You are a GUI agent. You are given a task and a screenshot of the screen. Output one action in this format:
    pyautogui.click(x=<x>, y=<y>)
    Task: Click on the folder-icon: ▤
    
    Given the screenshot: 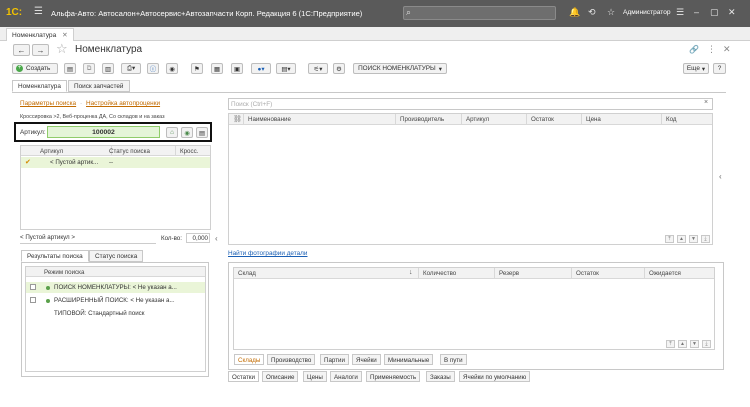 What is the action you would take?
    pyautogui.click(x=70, y=68)
    